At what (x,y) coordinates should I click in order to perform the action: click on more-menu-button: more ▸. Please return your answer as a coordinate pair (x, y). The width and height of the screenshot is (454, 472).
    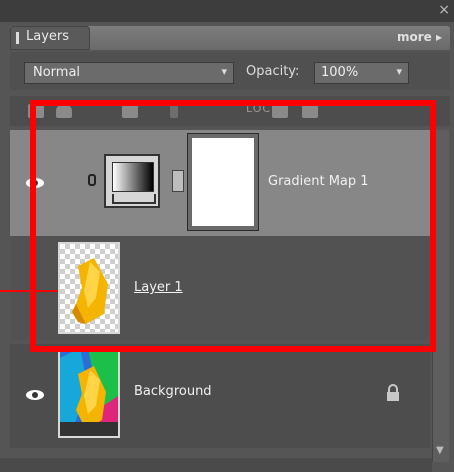
    Looking at the image, I should click on (419, 37).